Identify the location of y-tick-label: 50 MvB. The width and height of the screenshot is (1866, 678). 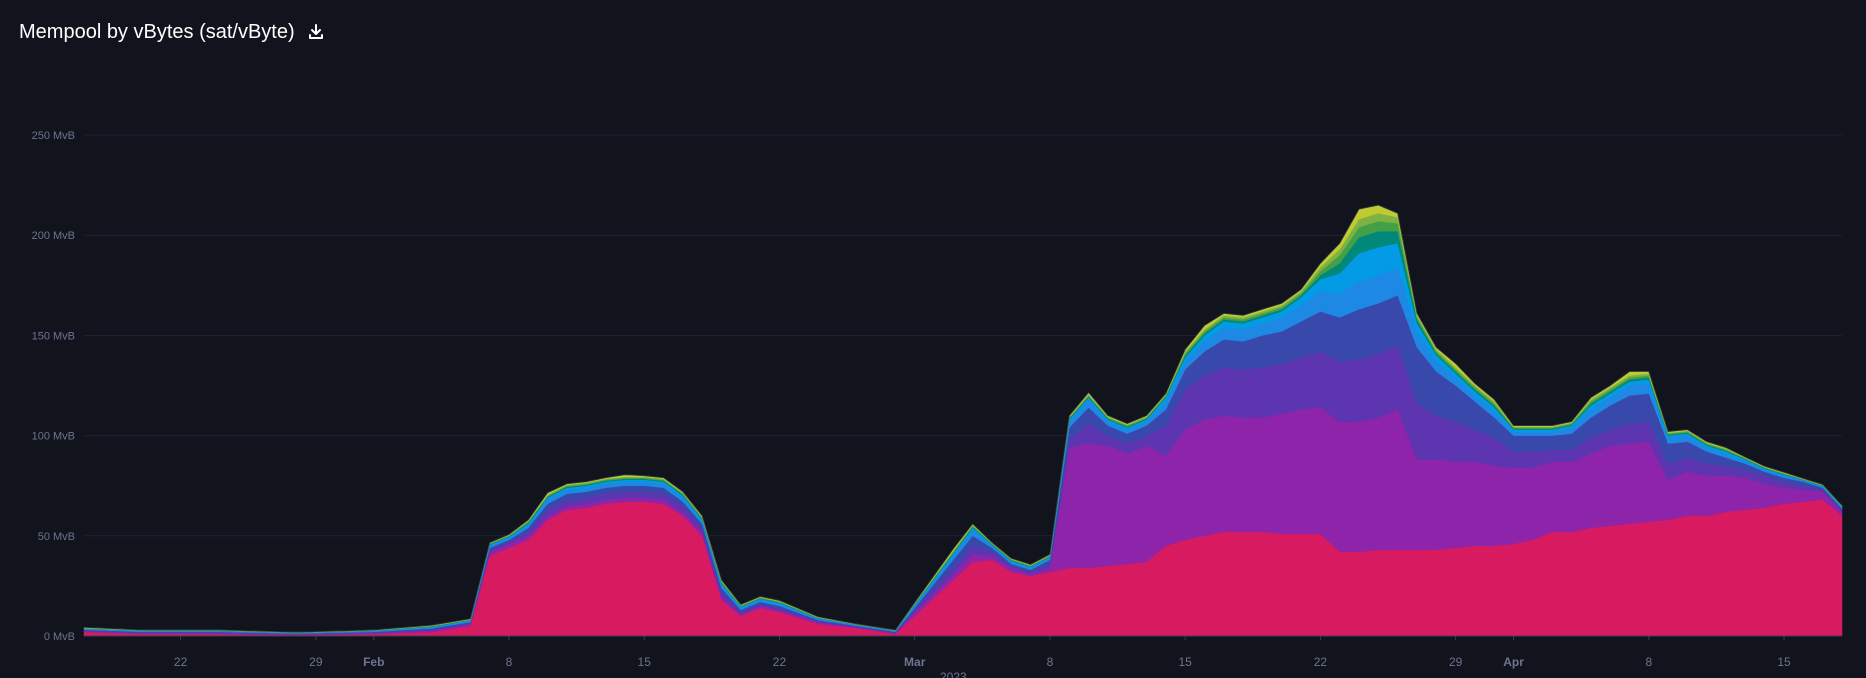
(56, 537).